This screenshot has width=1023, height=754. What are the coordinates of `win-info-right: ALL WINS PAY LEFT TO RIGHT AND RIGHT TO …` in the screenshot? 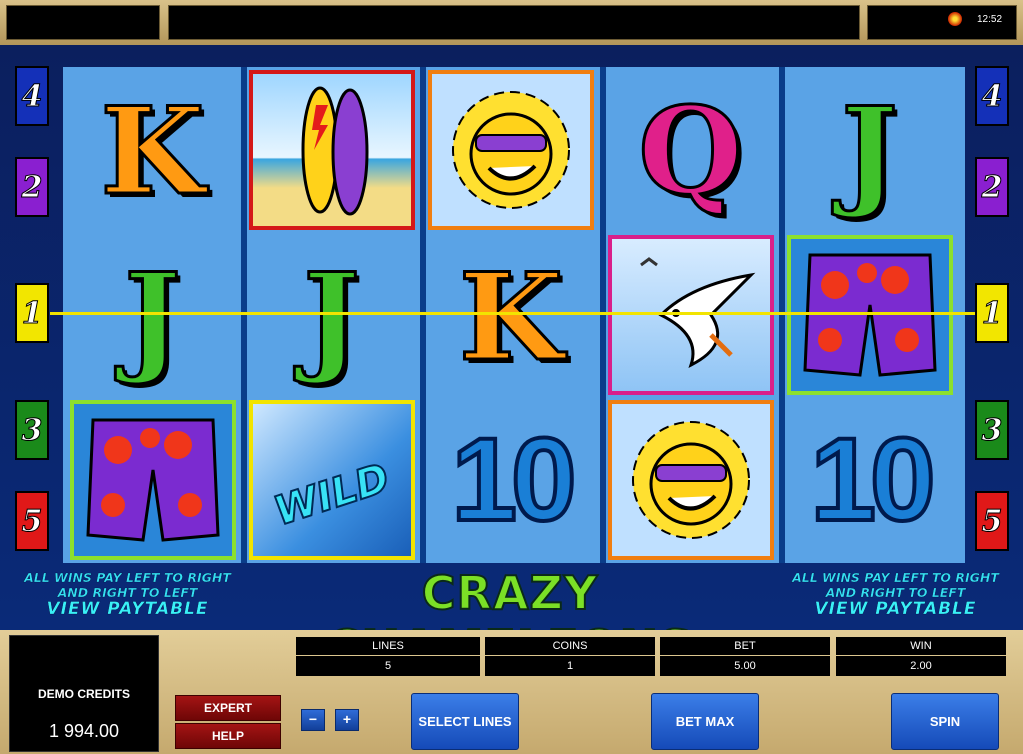 It's located at (895, 594).